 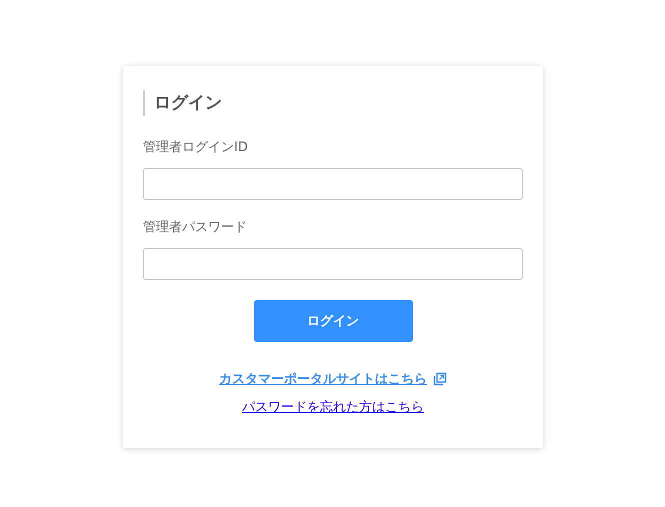 What do you see at coordinates (195, 227) in the screenshot?
I see `field-label: 管理者パスワード` at bounding box center [195, 227].